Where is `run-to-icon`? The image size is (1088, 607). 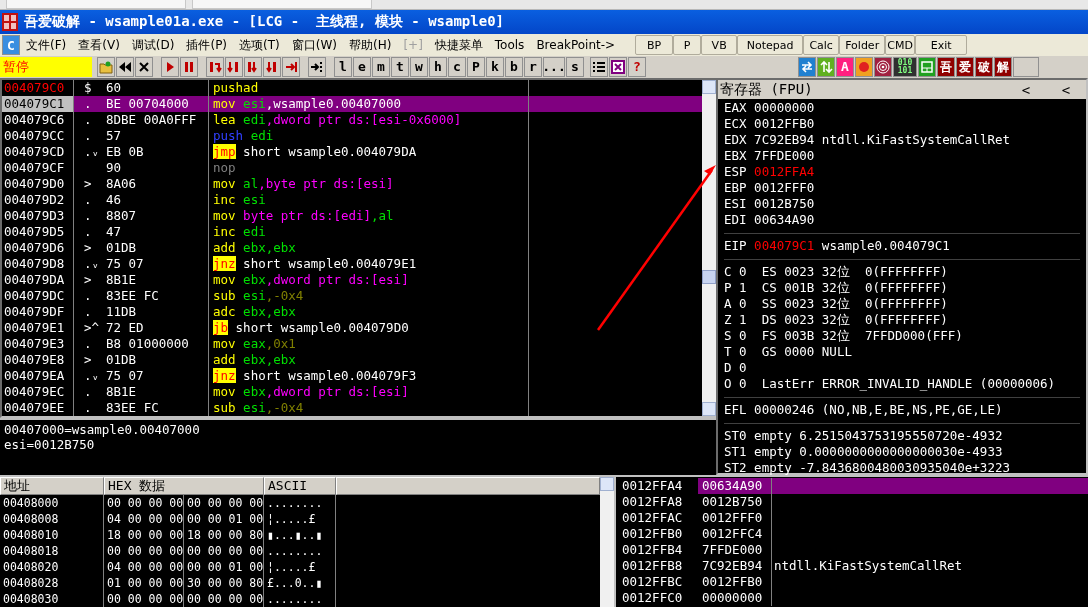 run-to-icon is located at coordinates (317, 66).